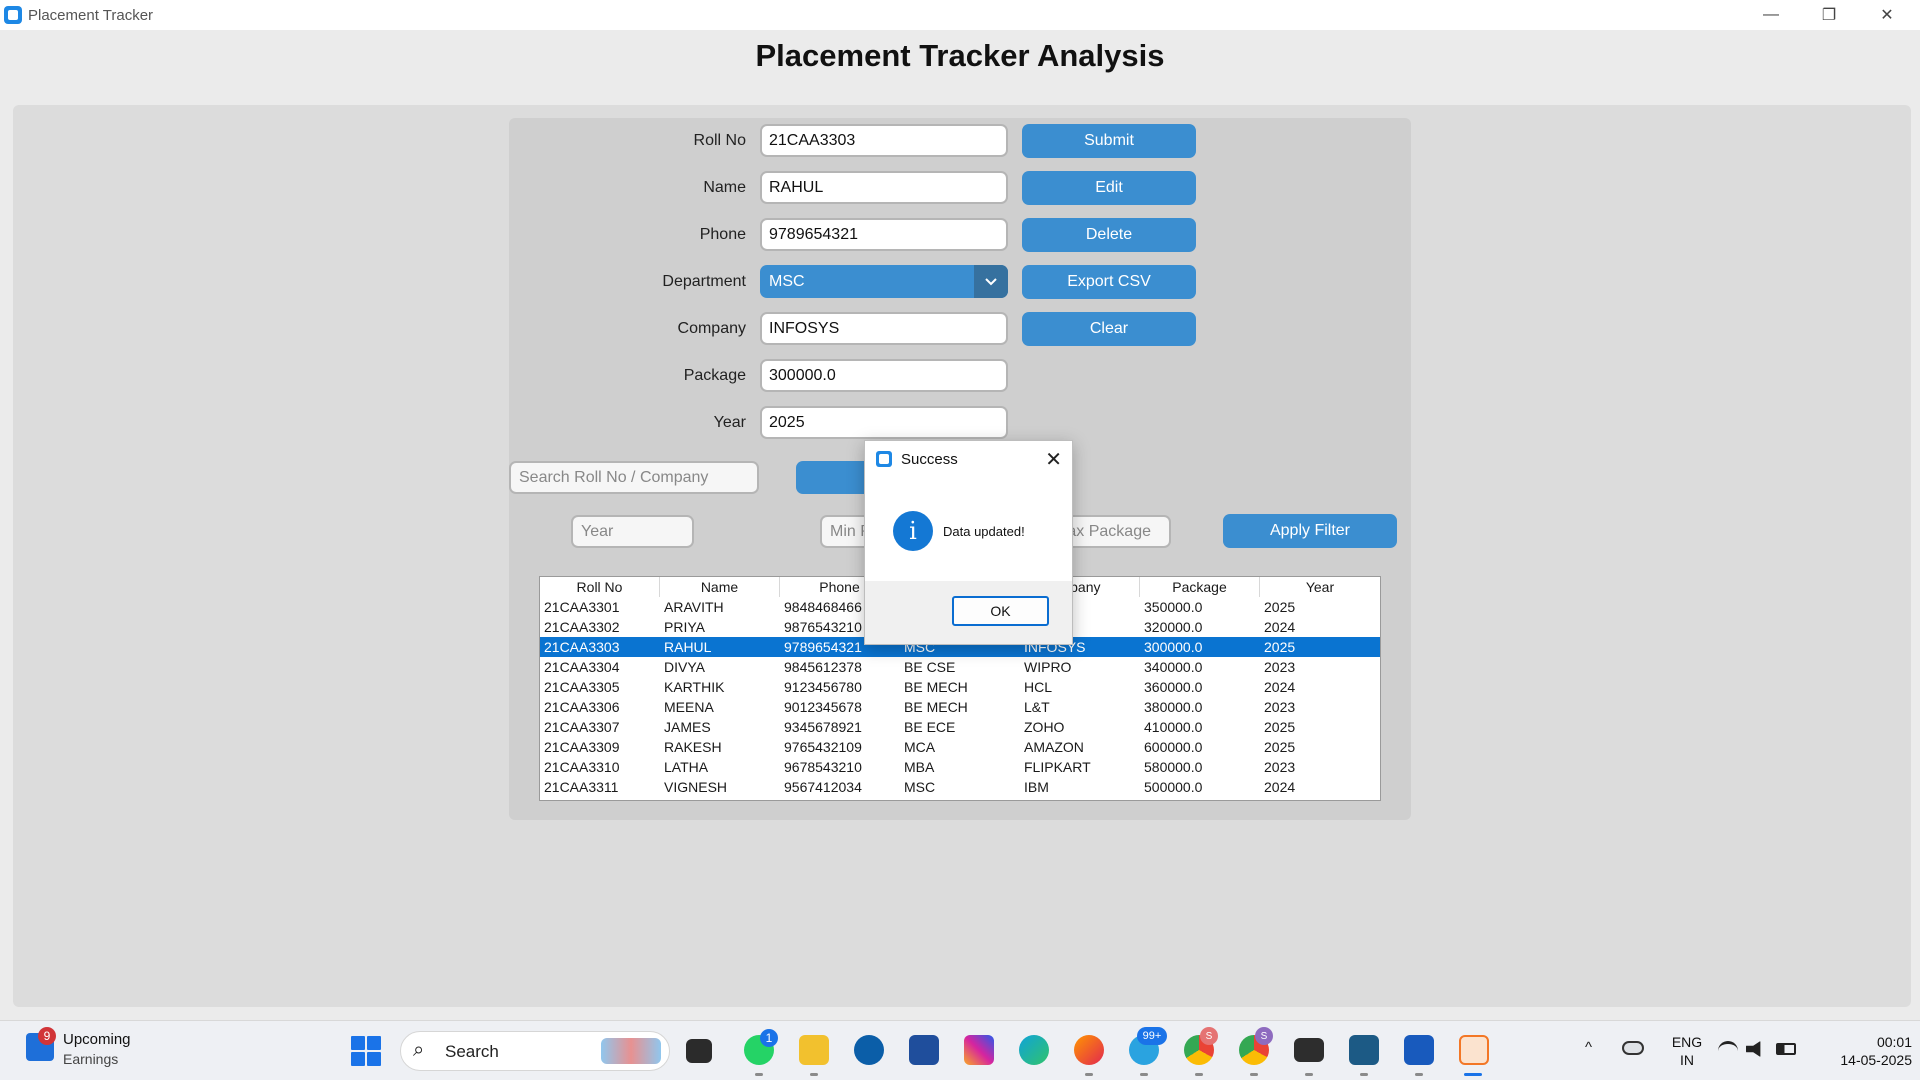  What do you see at coordinates (581, 787) in the screenshot?
I see `table-cell: 21CAA3311` at bounding box center [581, 787].